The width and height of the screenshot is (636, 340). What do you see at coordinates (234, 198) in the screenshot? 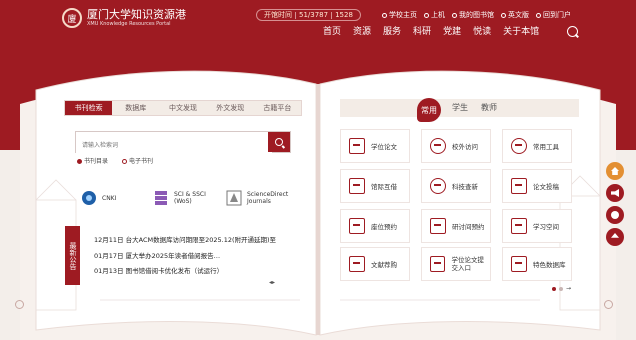
I see `sciencedirect-tree-icon` at bounding box center [234, 198].